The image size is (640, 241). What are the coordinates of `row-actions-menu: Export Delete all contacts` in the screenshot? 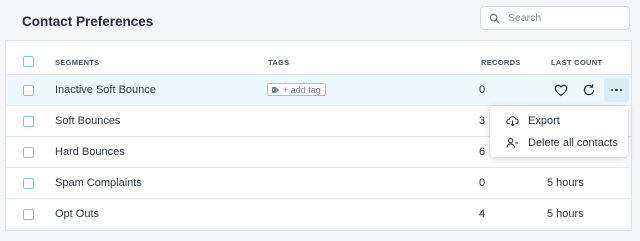 It's located at (559, 131).